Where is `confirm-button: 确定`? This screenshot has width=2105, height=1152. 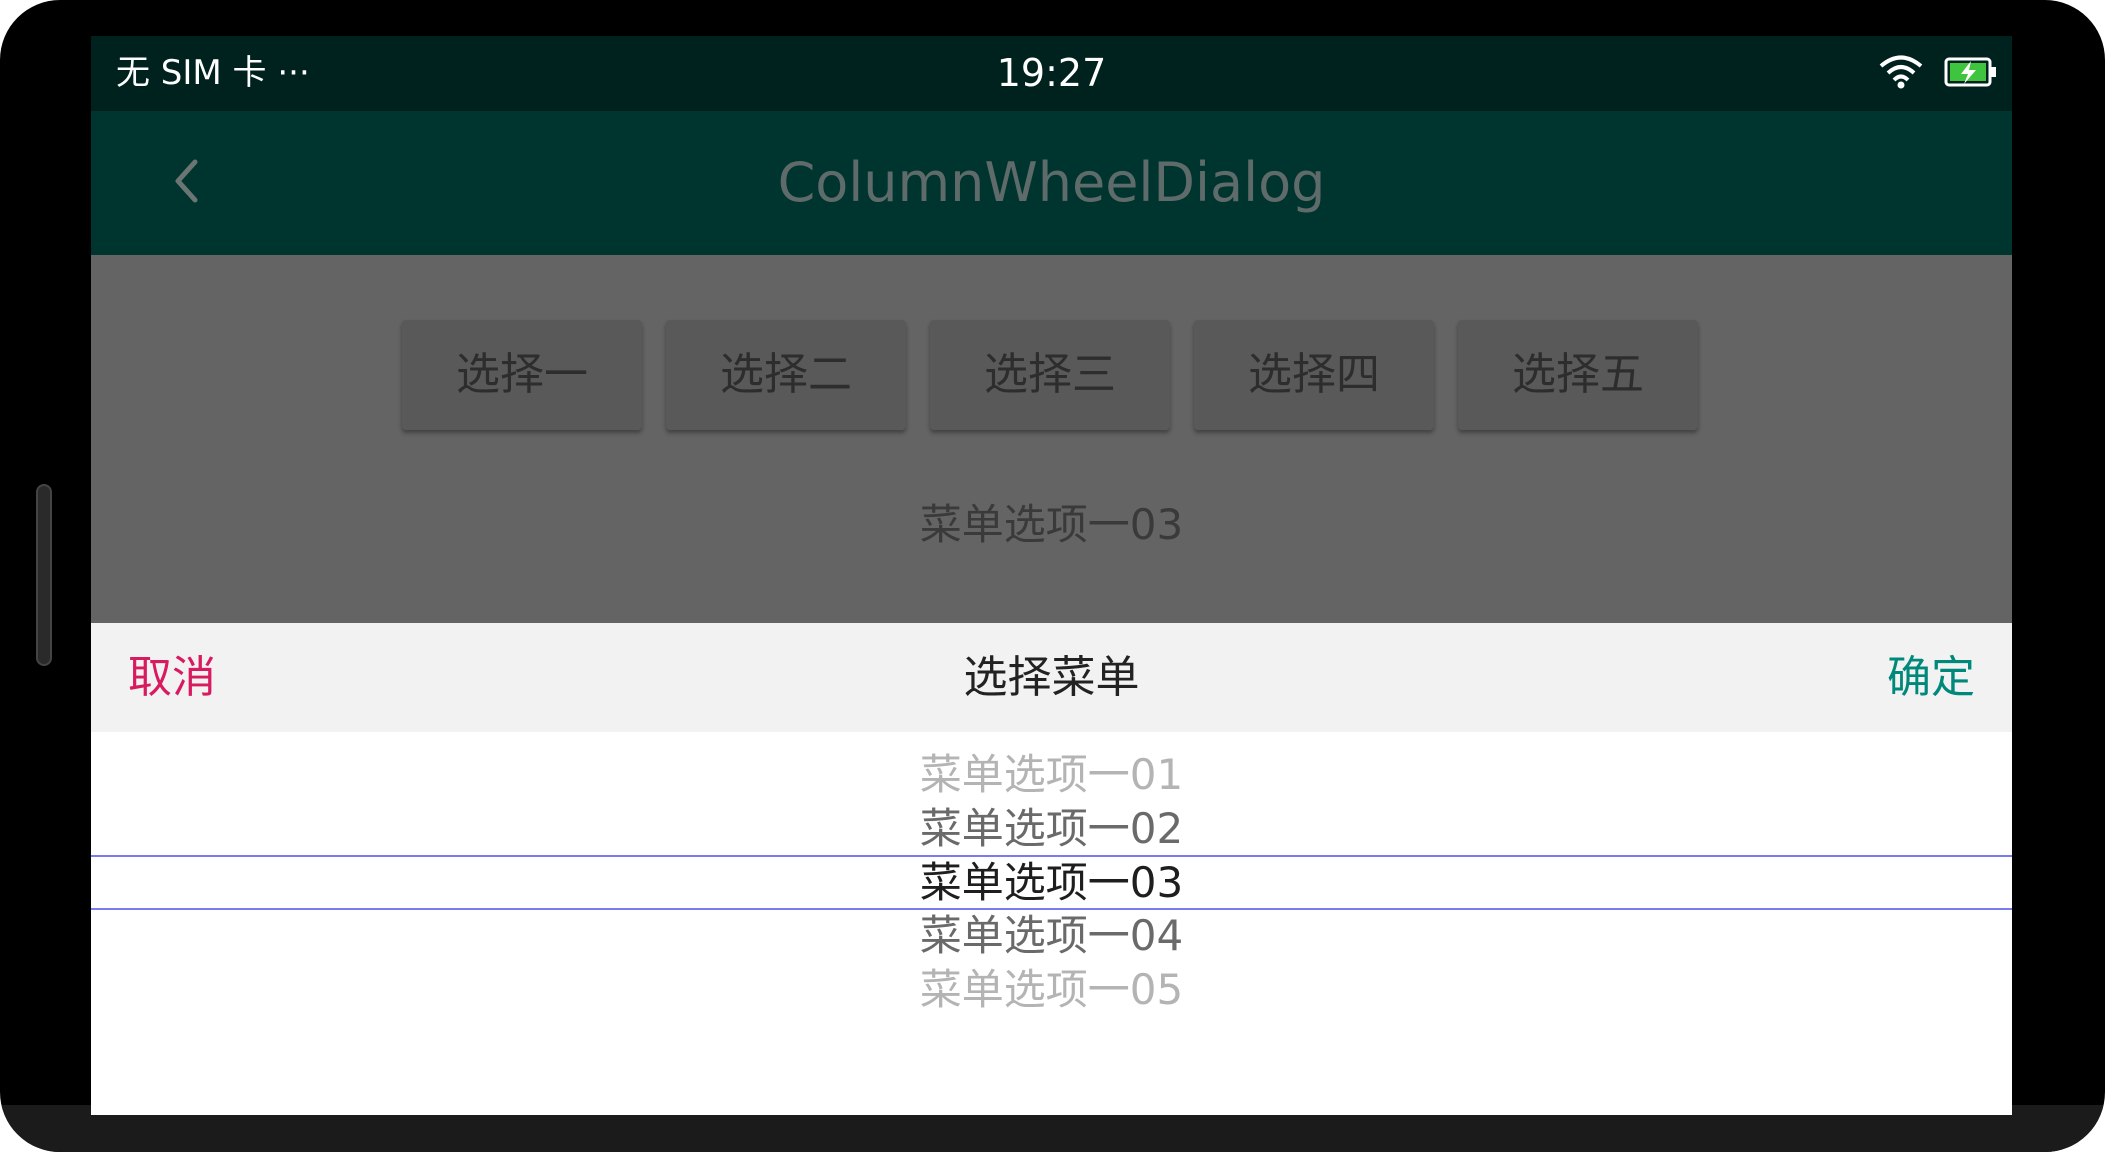 confirm-button: 确定 is located at coordinates (1931, 677).